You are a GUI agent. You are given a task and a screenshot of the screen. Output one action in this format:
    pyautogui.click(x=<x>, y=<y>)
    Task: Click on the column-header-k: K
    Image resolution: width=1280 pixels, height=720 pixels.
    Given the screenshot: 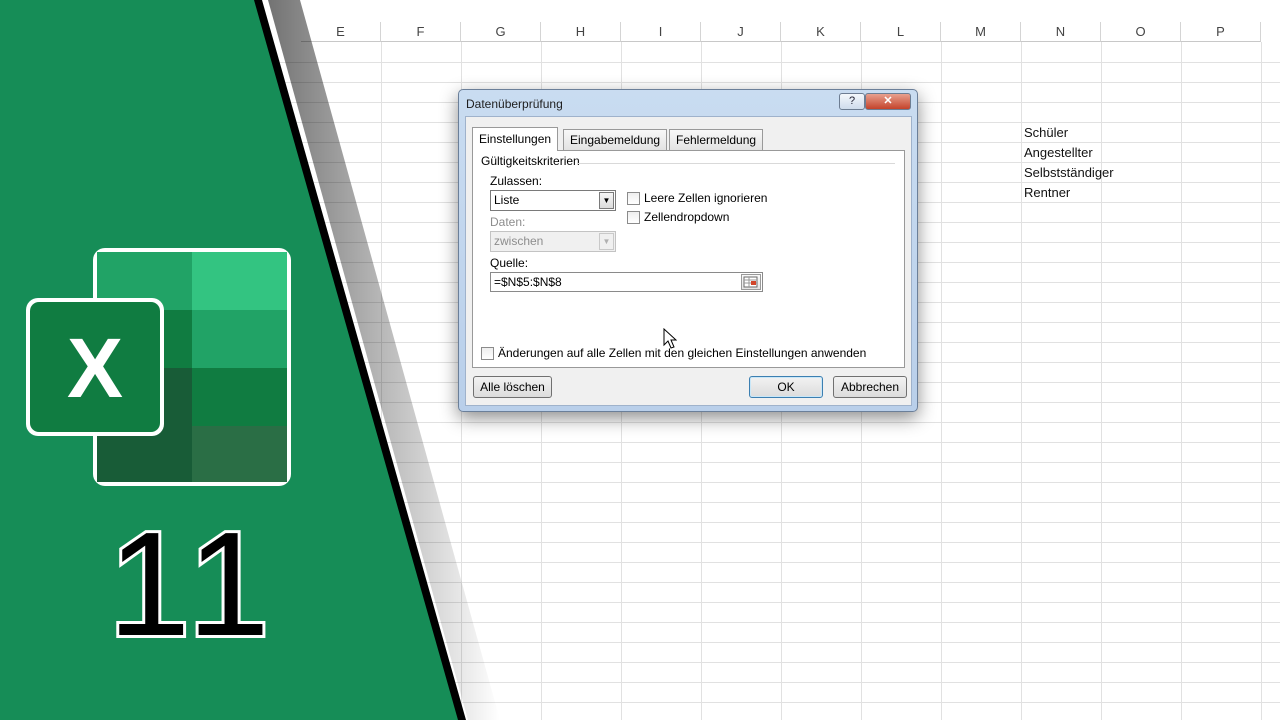 What is the action you would take?
    pyautogui.click(x=821, y=32)
    